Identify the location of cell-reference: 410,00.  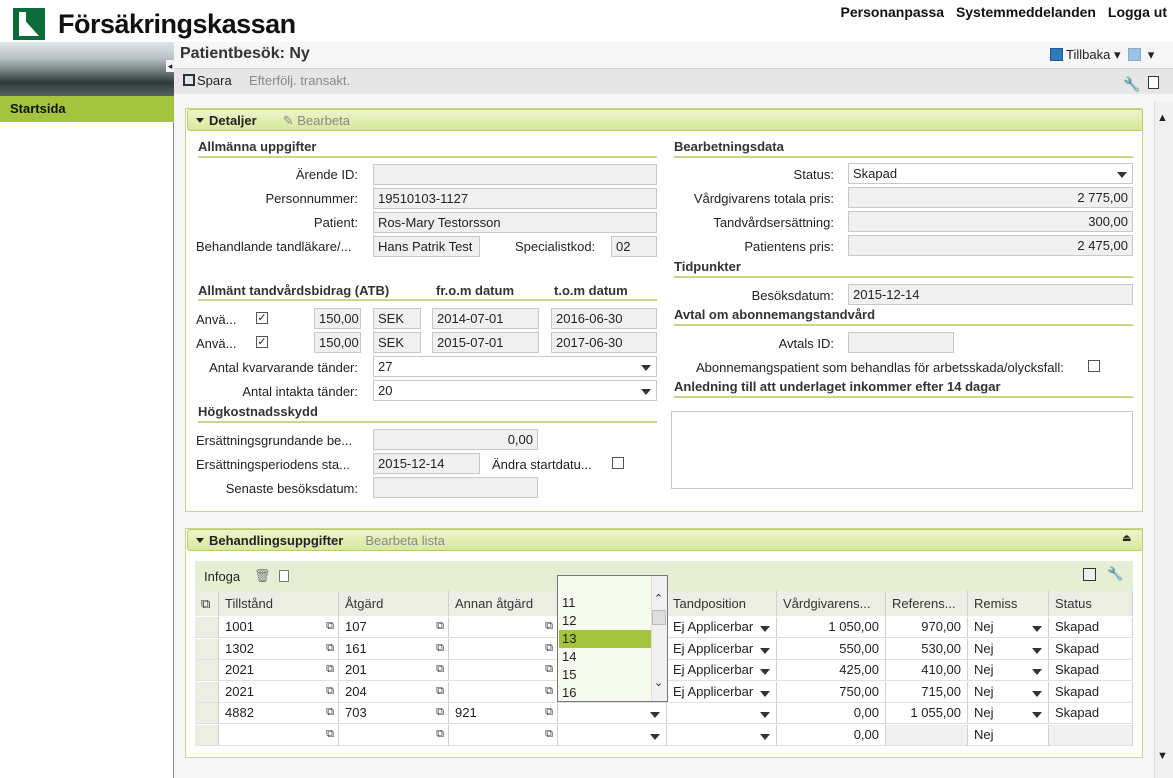
(927, 670).